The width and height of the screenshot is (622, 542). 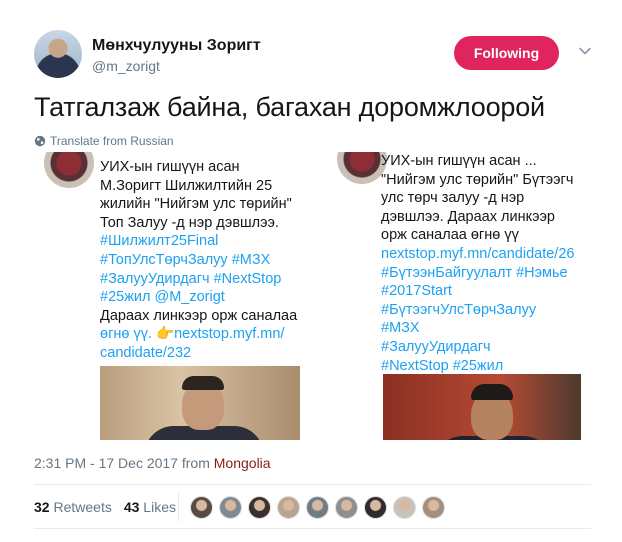 I want to click on retweets-label: Retweets, so click(x=82, y=507).